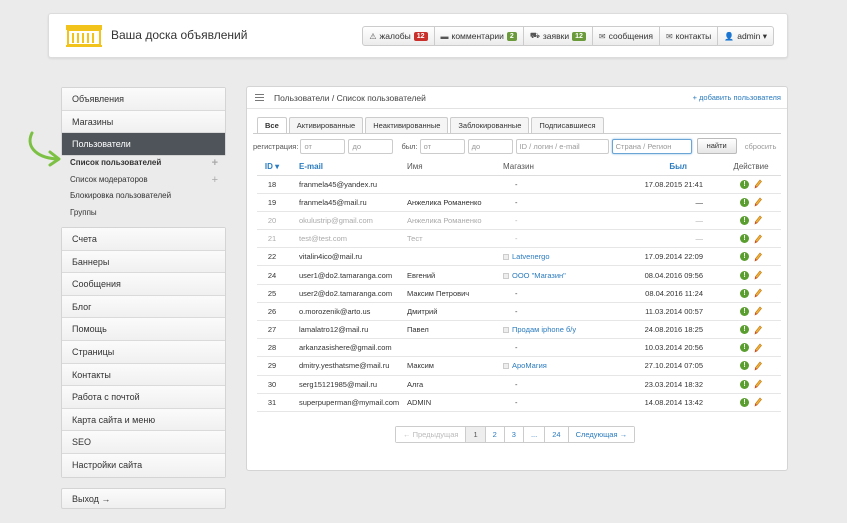  I want to click on submenu-item: Список пользователей +, so click(143, 163).